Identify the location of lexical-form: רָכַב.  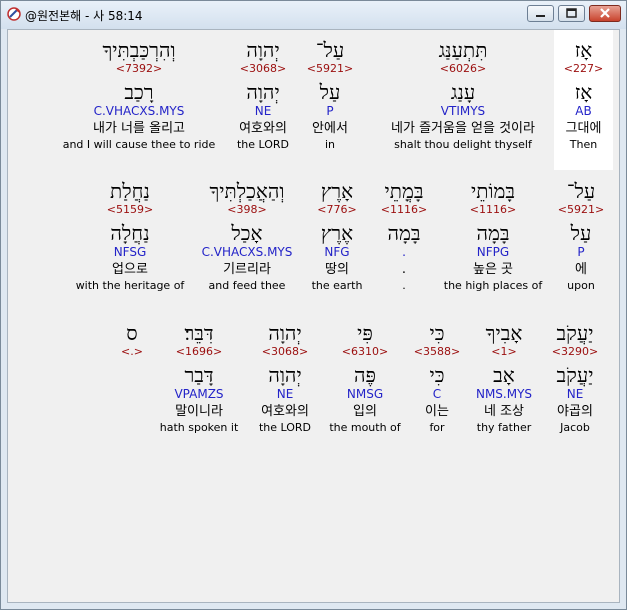
(139, 92).